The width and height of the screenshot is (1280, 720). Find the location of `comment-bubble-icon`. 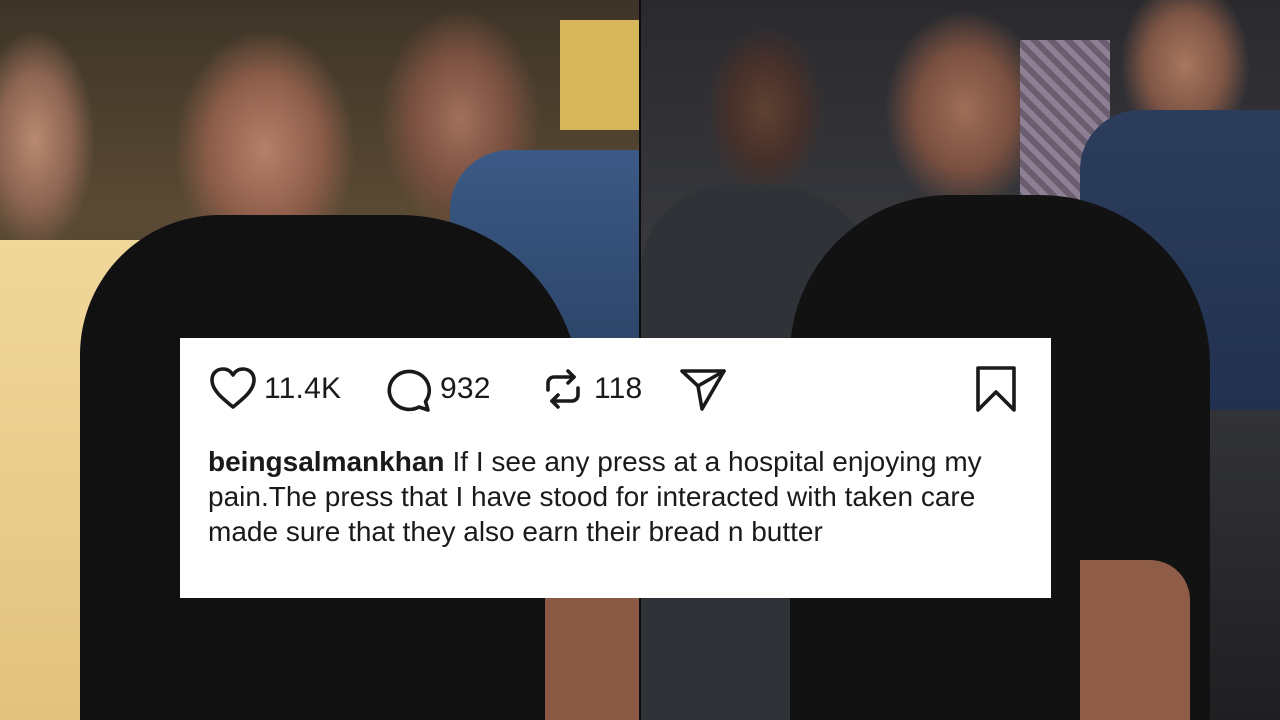

comment-bubble-icon is located at coordinates (409, 389).